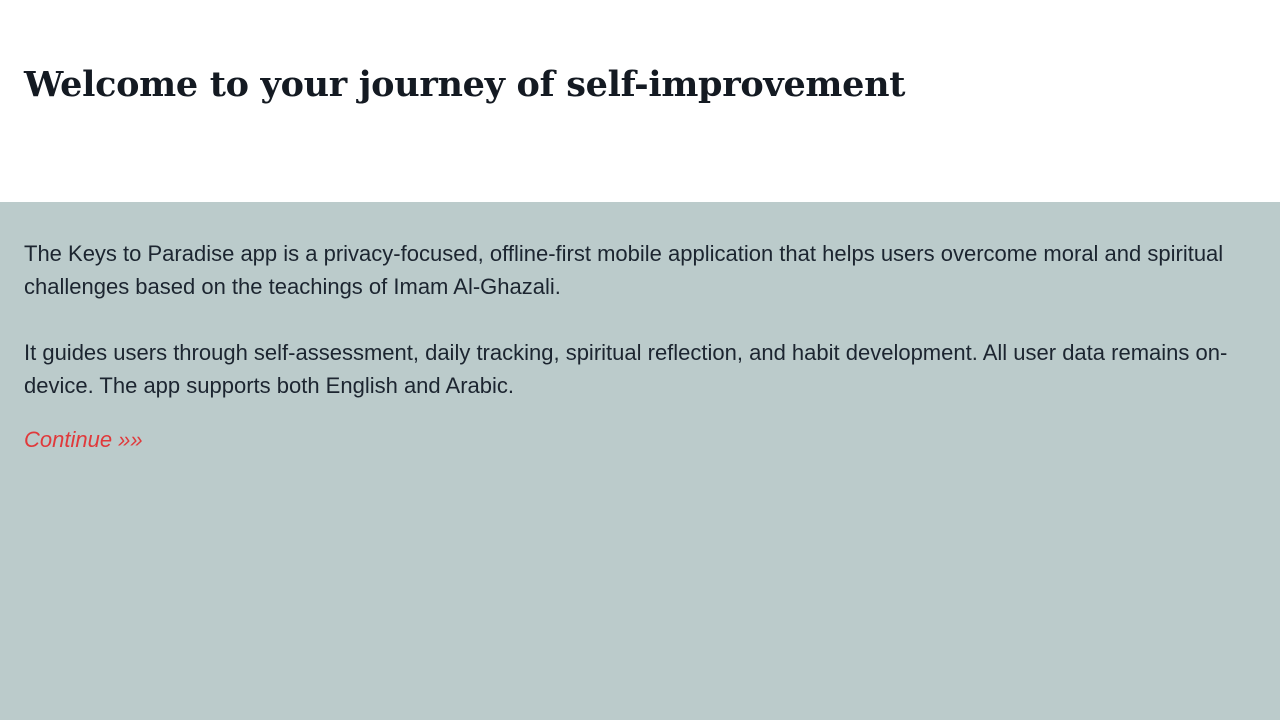 This screenshot has width=1280, height=720. What do you see at coordinates (83, 440) in the screenshot?
I see `continue-link: Continue »»` at bounding box center [83, 440].